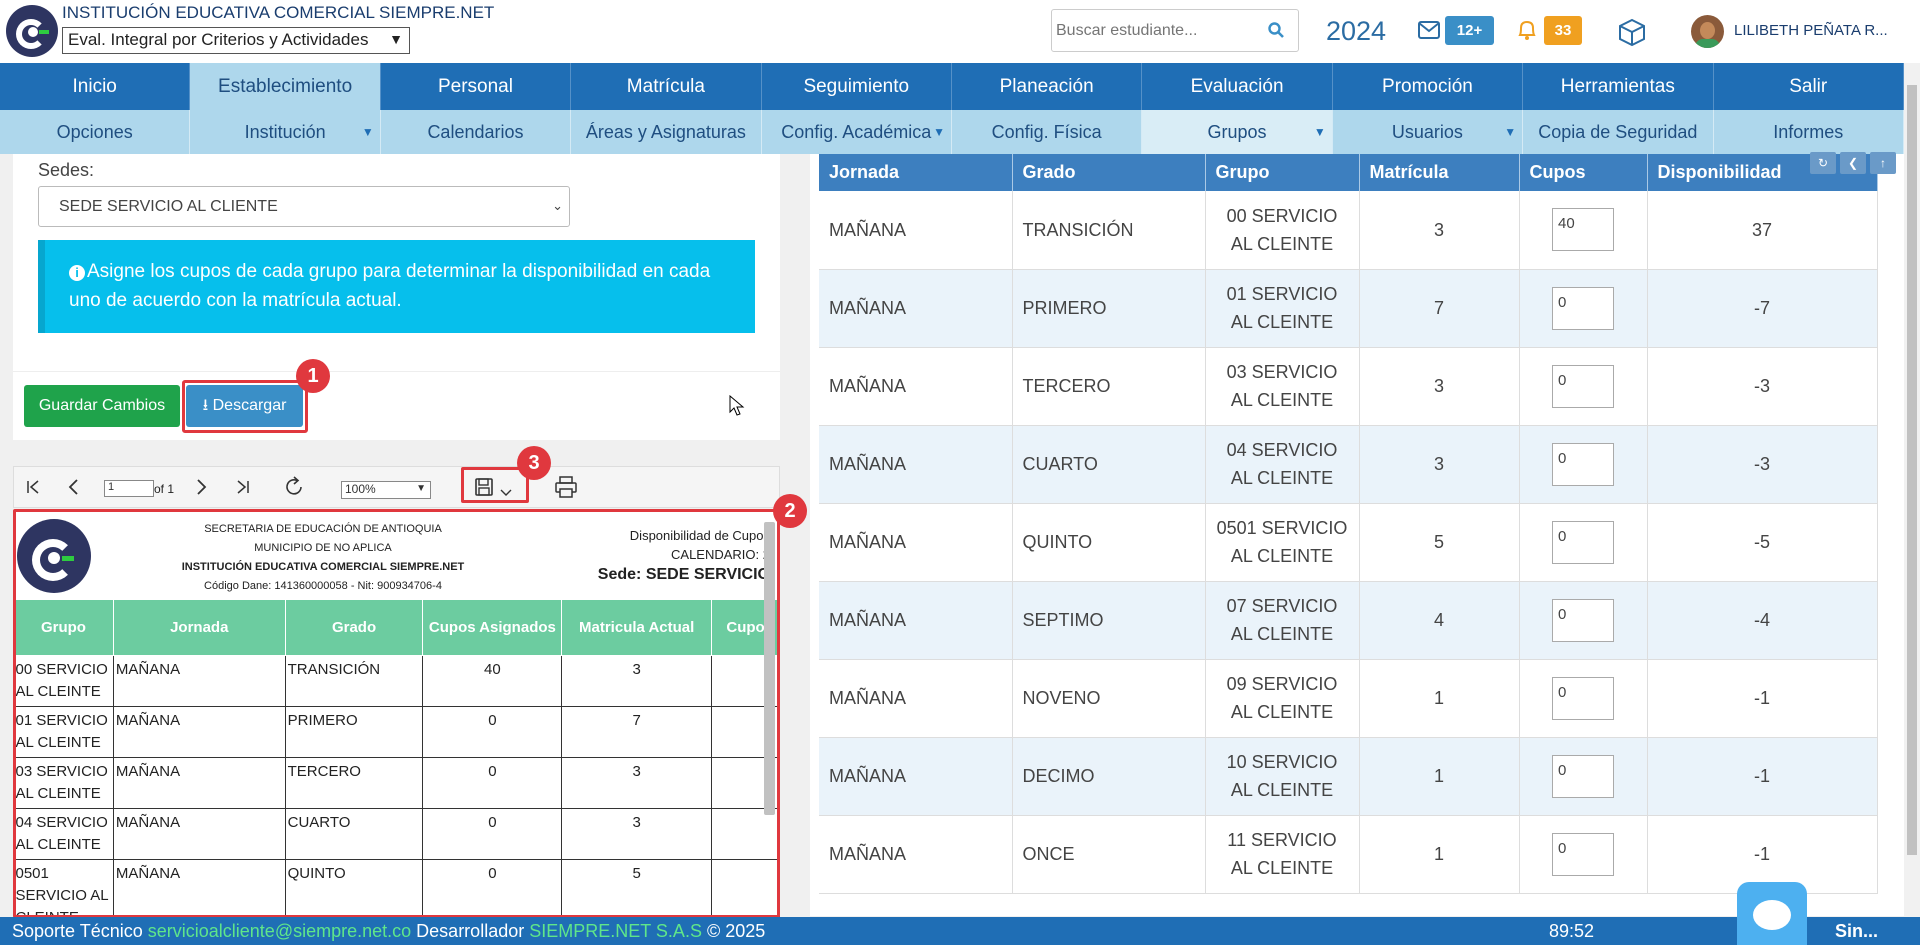  I want to click on subnav-label: Calendarios, so click(475, 132).